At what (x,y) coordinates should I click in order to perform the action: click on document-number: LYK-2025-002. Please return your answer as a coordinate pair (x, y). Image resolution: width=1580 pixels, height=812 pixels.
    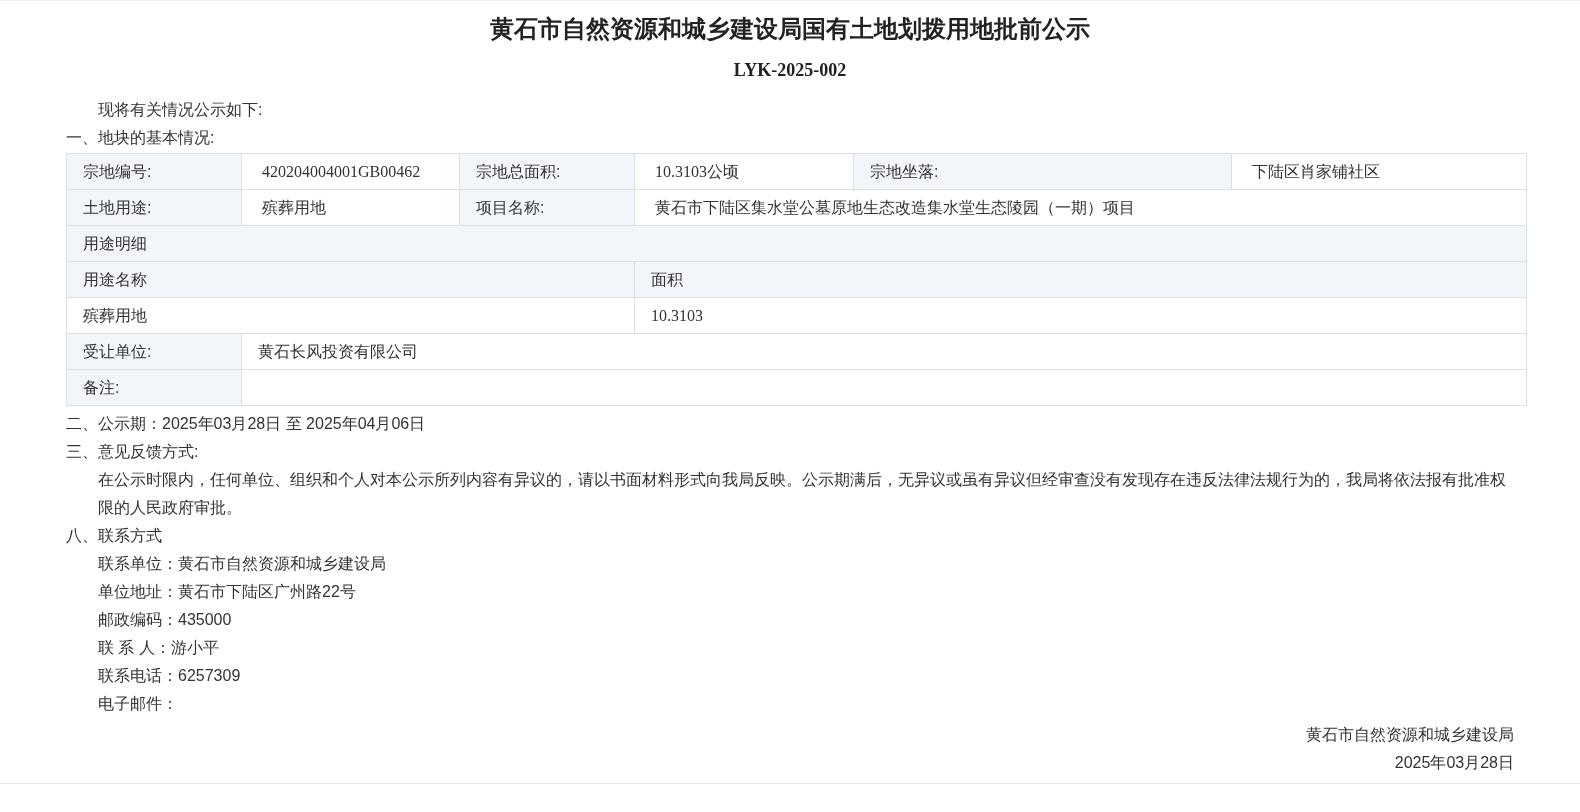
    Looking at the image, I should click on (790, 70).